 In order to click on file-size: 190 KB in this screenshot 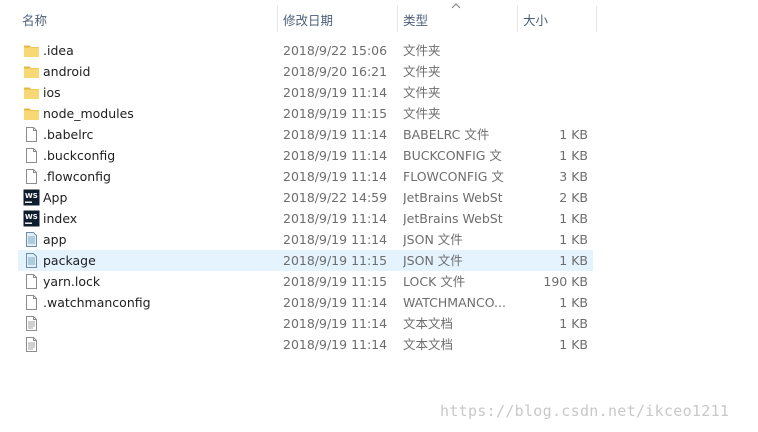, I will do `click(565, 281)`.